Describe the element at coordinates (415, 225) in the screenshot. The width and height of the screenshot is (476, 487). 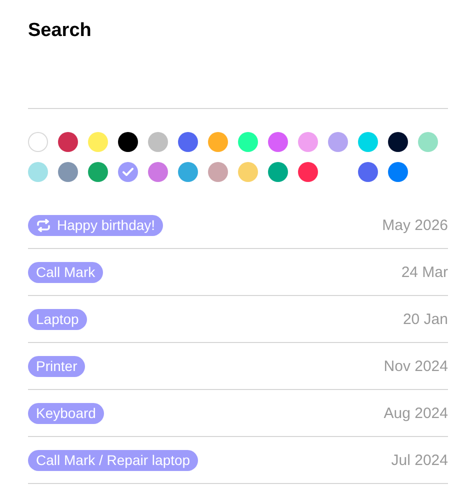
I see `event-date: May 2026` at that location.